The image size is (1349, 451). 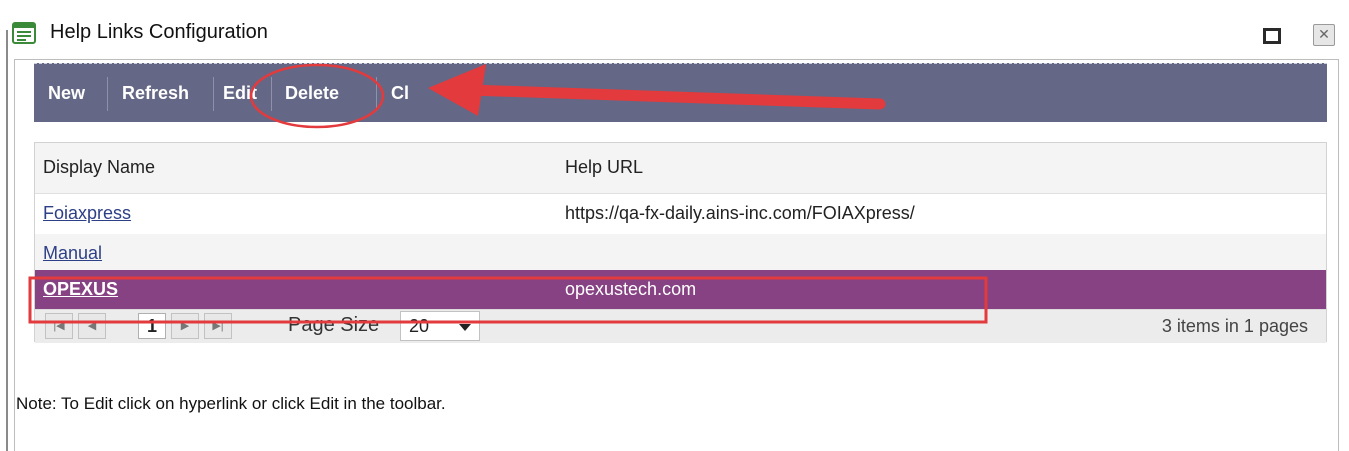 What do you see at coordinates (1234, 326) in the screenshot?
I see `items-count: 3 items in 1 pages` at bounding box center [1234, 326].